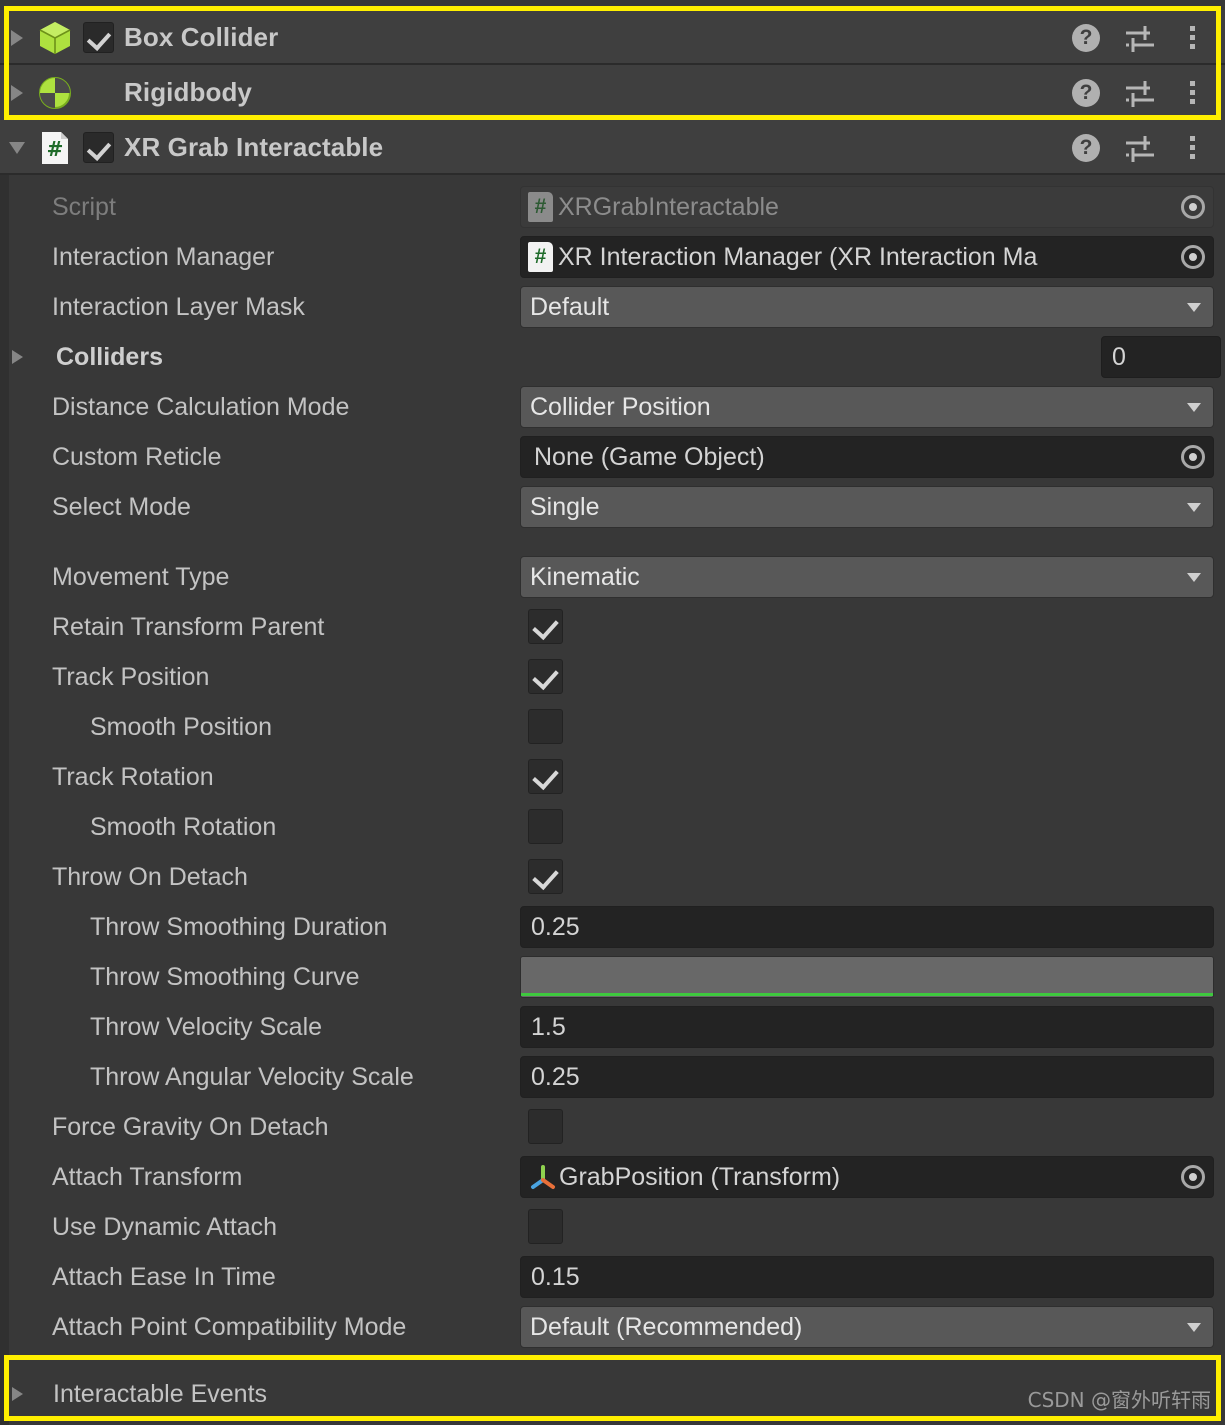 The image size is (1225, 1425). I want to click on attach-transform-value: GrabPosition (Transform), so click(700, 1176).